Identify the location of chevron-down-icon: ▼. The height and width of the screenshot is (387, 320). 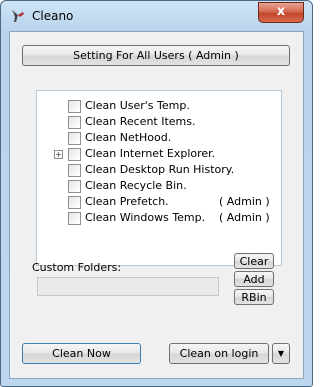
(281, 353).